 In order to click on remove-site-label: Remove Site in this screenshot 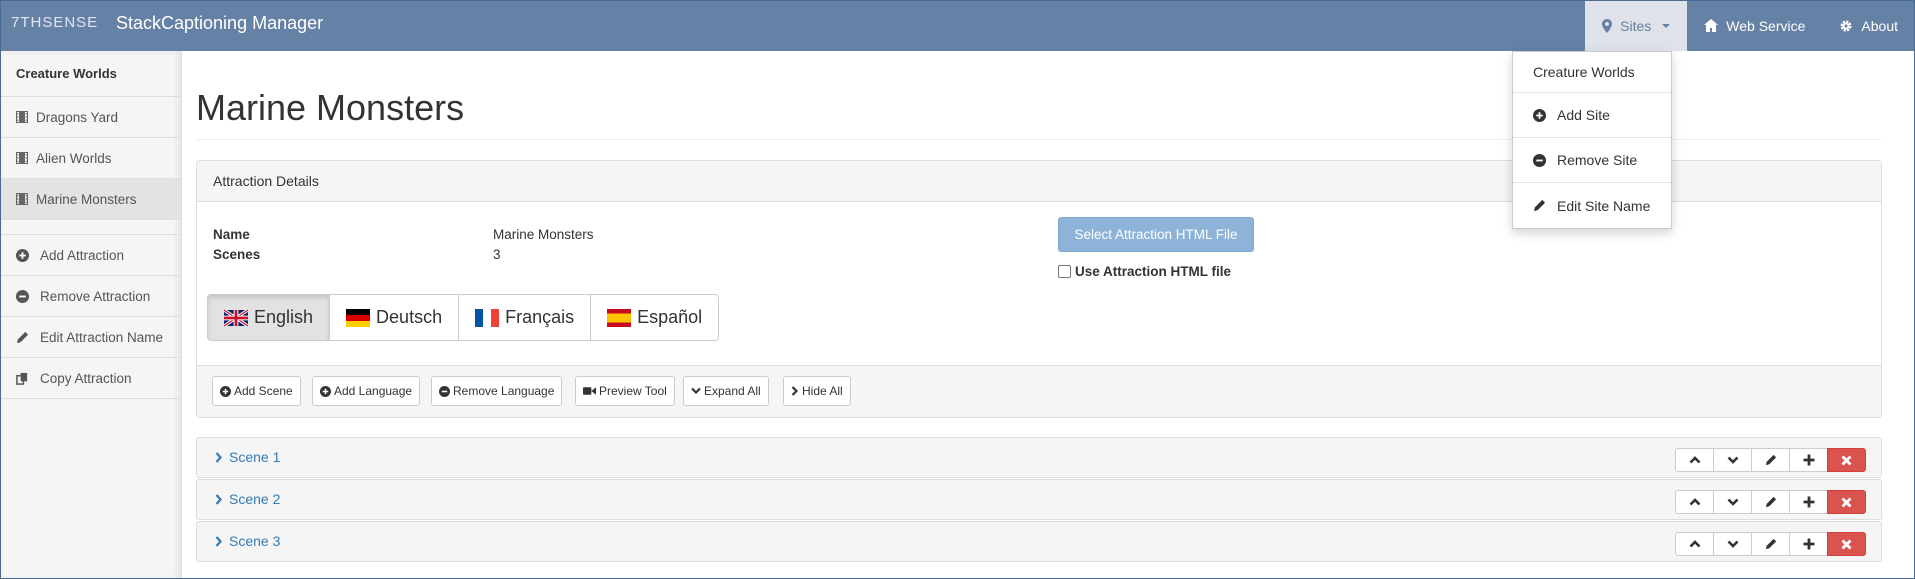, I will do `click(1597, 160)`.